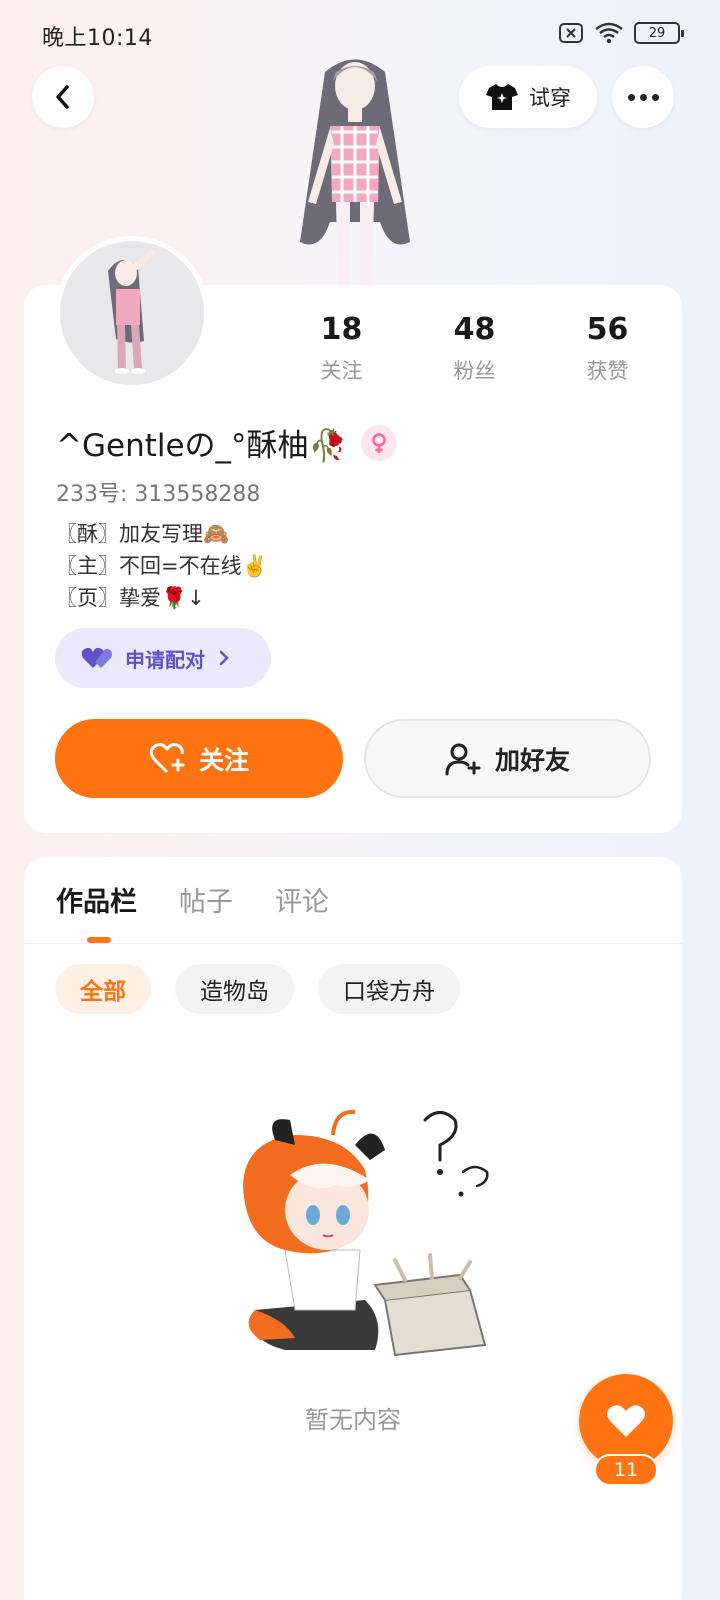  Describe the element at coordinates (474, 371) in the screenshot. I see `stat-label: 粉丝` at that location.